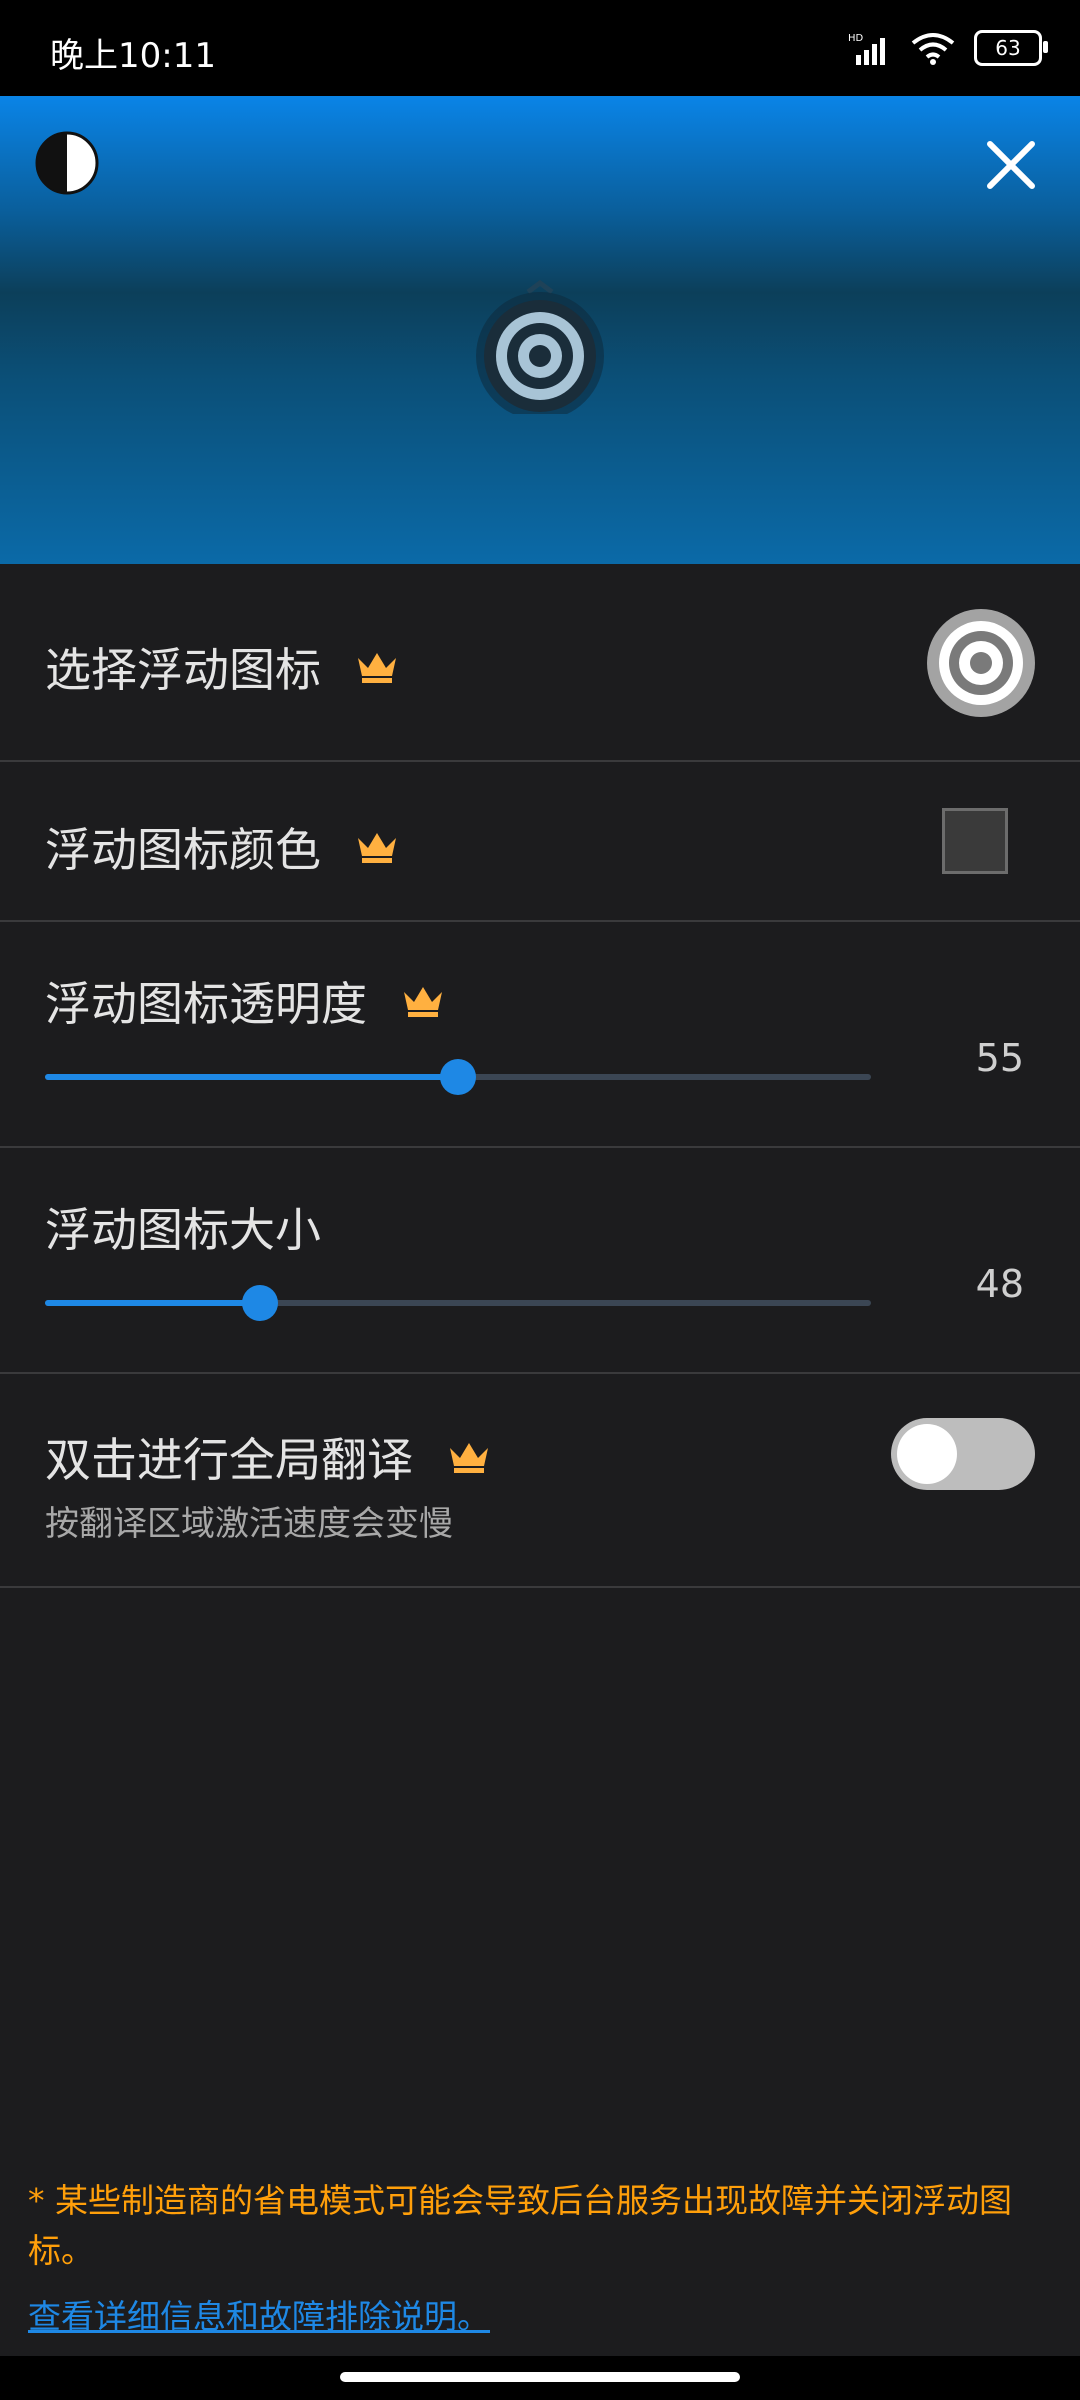 The image size is (1080, 2400). Describe the element at coordinates (540, 1261) in the screenshot. I see `row-icon-size: 浮动图标大小 48` at that location.